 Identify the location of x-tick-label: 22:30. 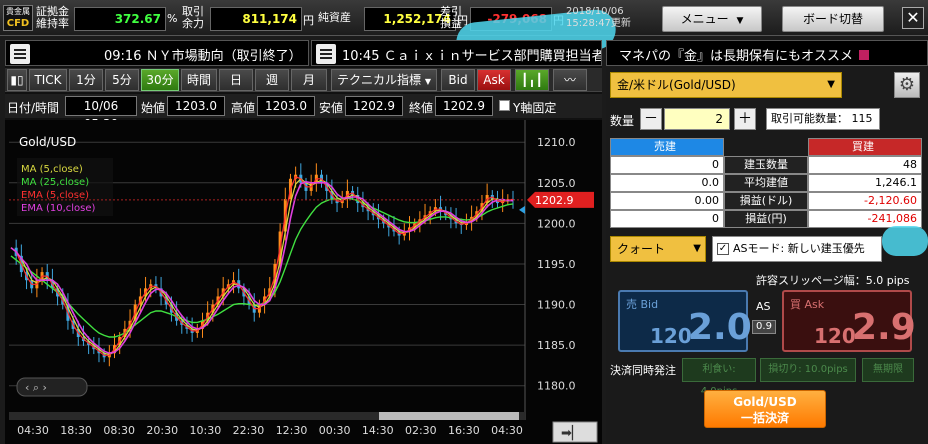
(249, 430).